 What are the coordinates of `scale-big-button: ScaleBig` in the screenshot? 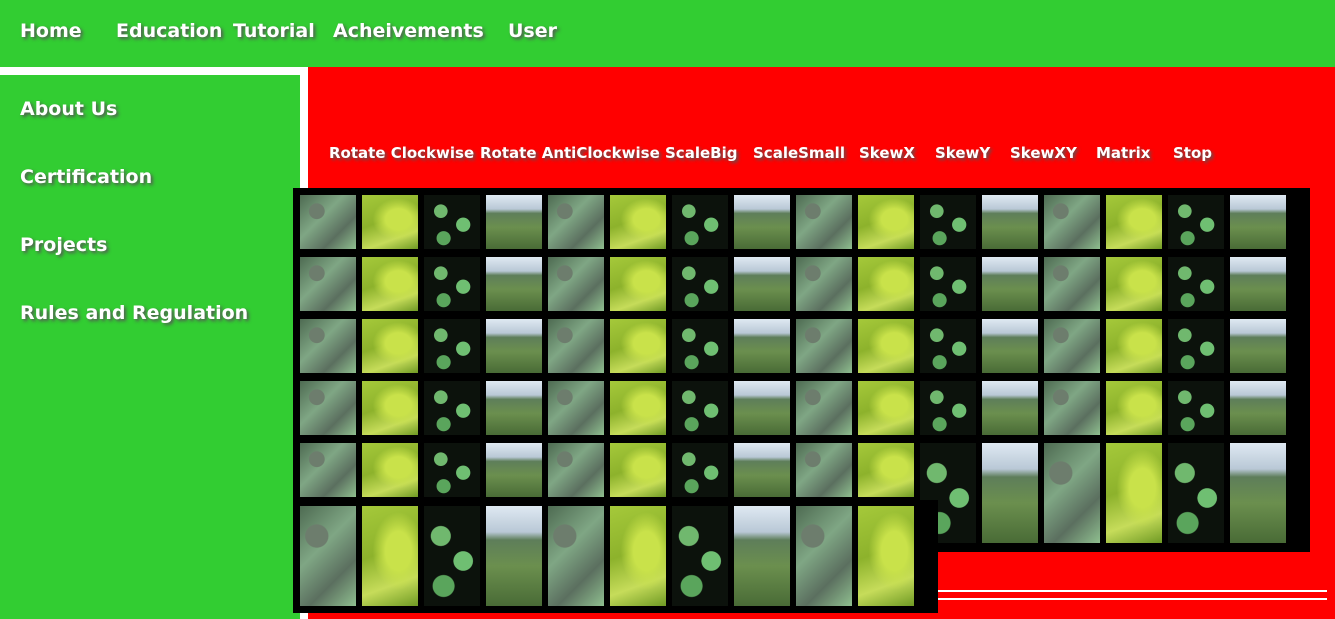 It's located at (701, 153).